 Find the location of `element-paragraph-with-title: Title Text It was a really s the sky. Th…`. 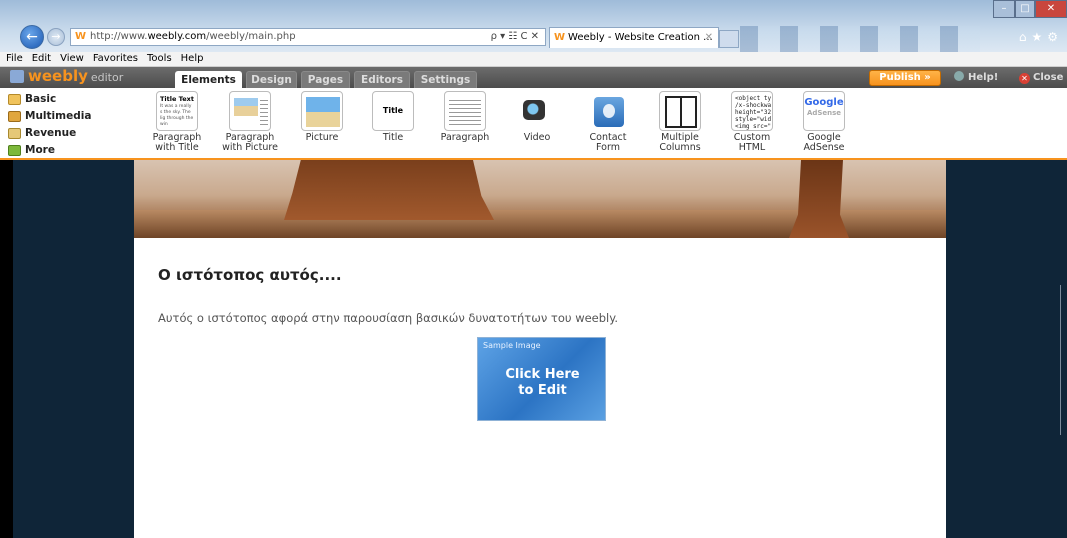

element-paragraph-with-title: Title Text It was a really s the sky. Th… is located at coordinates (177, 124).